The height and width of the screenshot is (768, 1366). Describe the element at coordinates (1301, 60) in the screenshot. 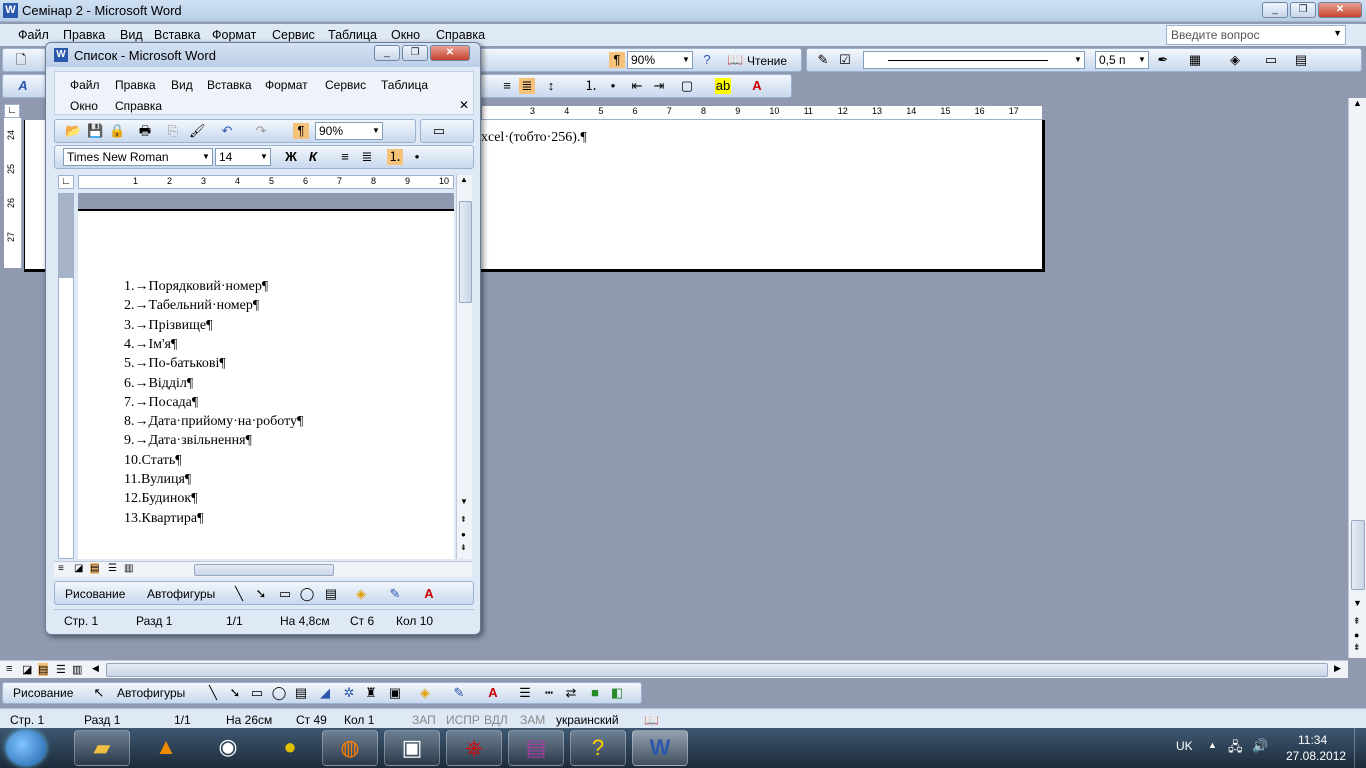

I see `align-icon: ▤` at that location.